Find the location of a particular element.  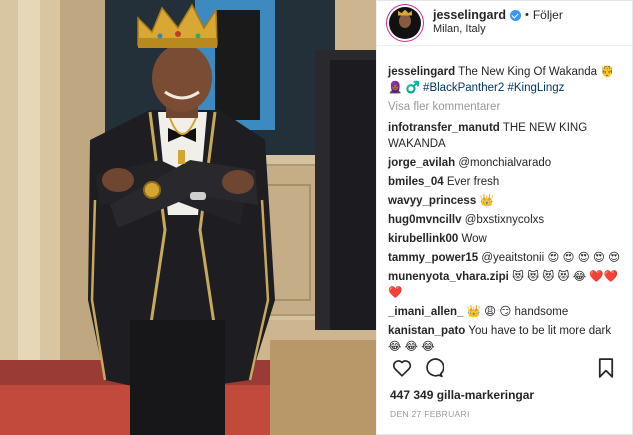

comment-item: bmiles_04 Ever fresh is located at coordinates (506, 182).